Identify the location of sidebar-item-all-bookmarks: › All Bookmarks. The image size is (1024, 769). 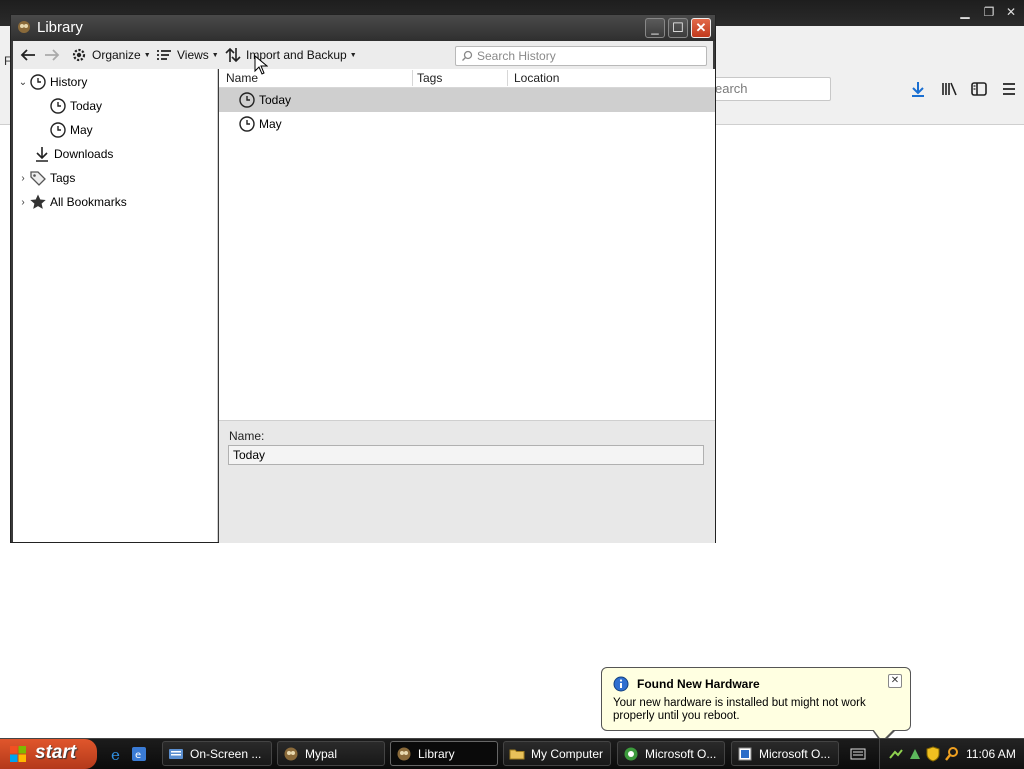
(72, 202).